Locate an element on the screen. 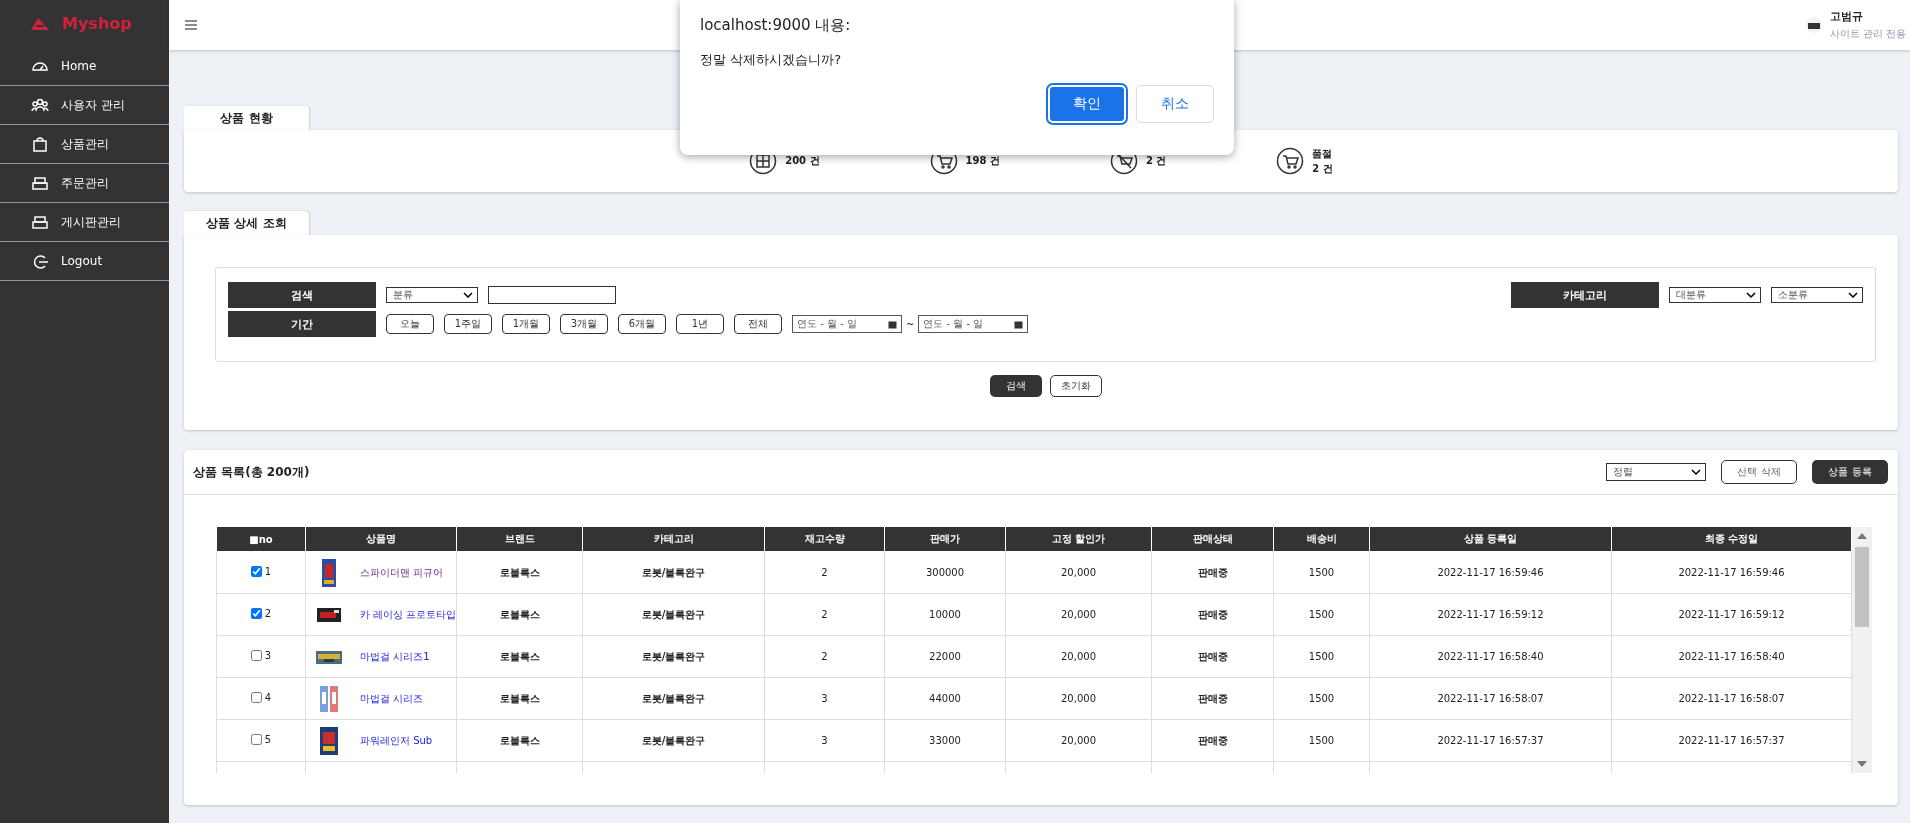 This screenshot has height=823, width=1910. printer-icon is located at coordinates (40, 183).